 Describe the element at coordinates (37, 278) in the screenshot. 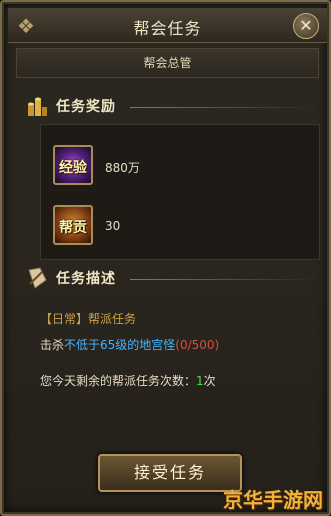

I see `scroll-icon` at that location.